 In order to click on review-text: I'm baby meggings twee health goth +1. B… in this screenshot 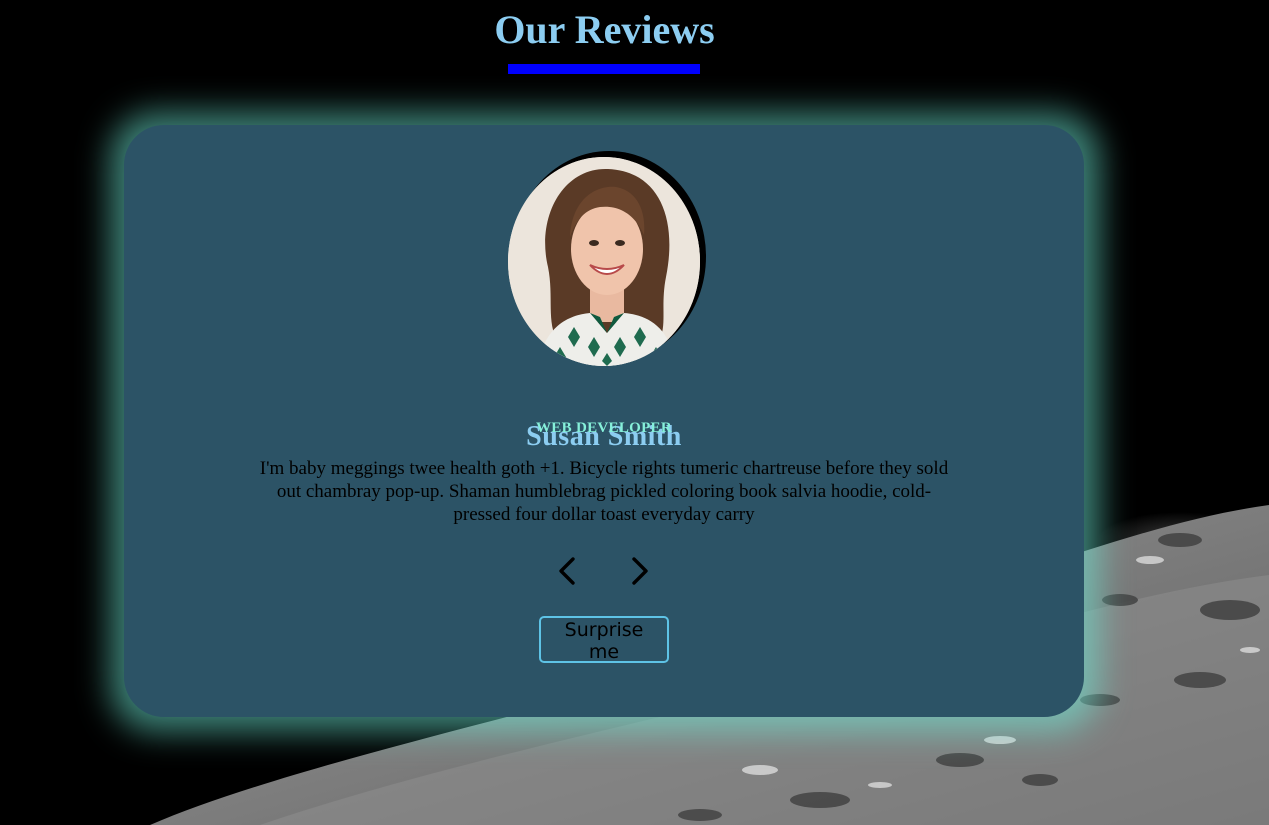, I will do `click(604, 491)`.